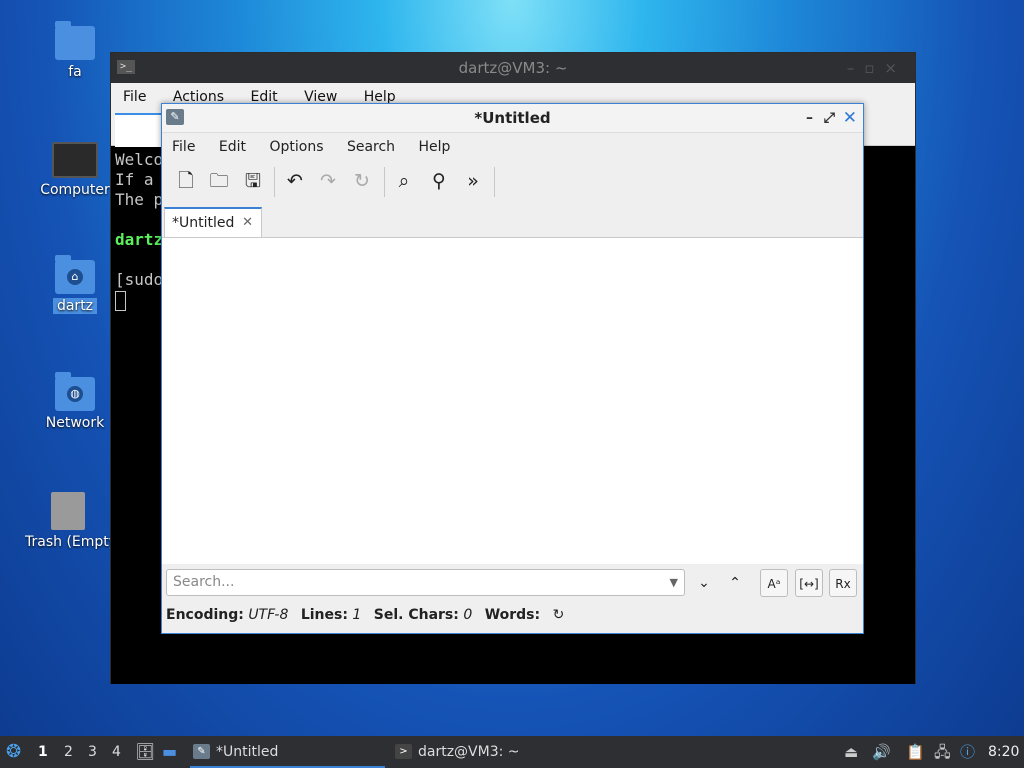 The width and height of the screenshot is (1024, 768). Describe the element at coordinates (850, 118) in the screenshot. I see `close-icon: ✕` at that location.